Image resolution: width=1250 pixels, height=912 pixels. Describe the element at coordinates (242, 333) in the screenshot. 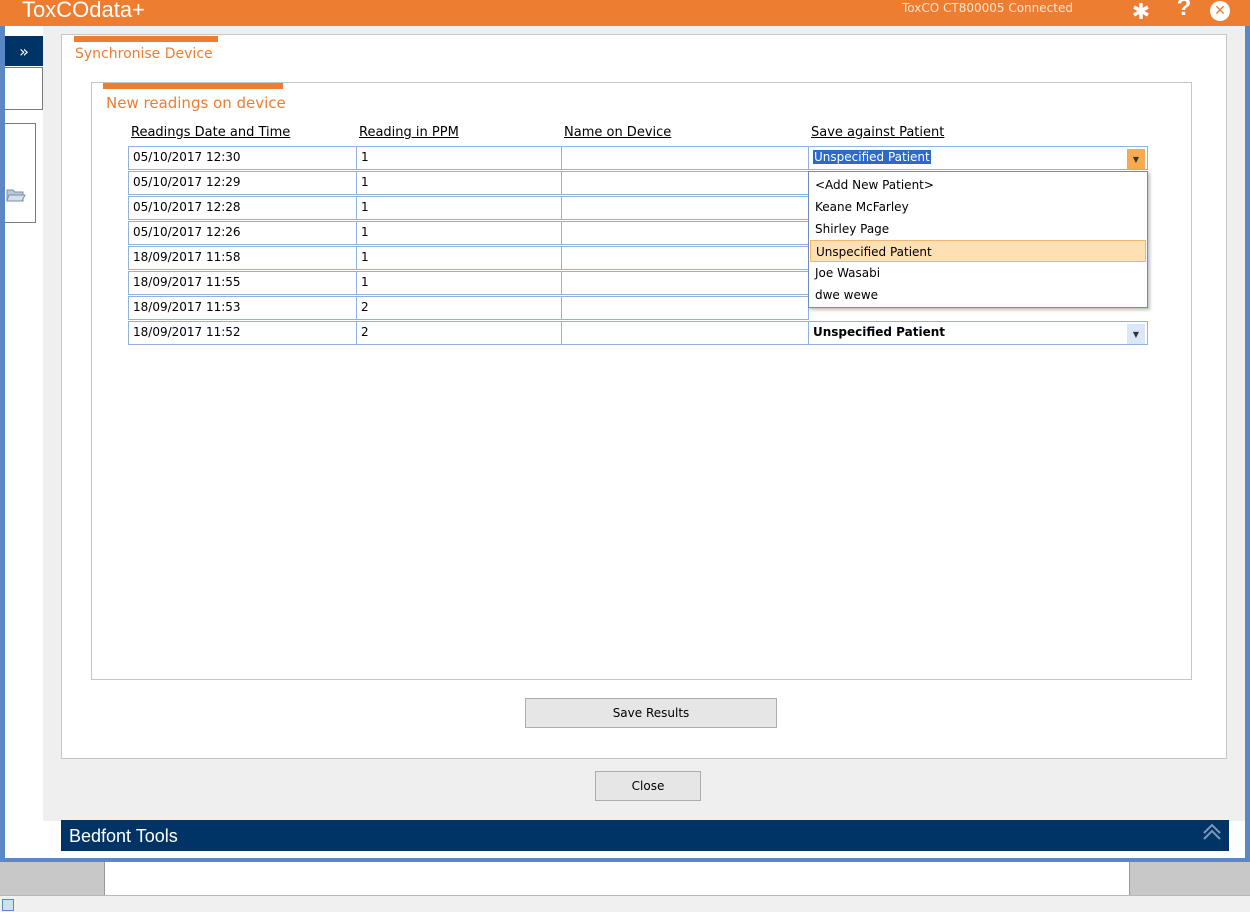

I see `cell-datetime: 18/09/2017 11:52` at that location.